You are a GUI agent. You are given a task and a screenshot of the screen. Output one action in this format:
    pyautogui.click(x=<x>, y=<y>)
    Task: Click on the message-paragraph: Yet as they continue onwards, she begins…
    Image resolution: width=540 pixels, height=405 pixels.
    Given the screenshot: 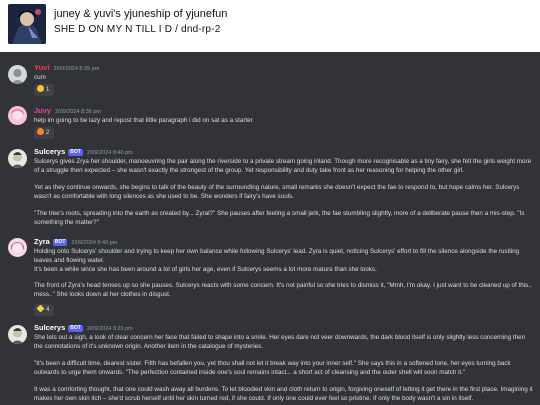 What is the action you would take?
    pyautogui.click(x=277, y=192)
    